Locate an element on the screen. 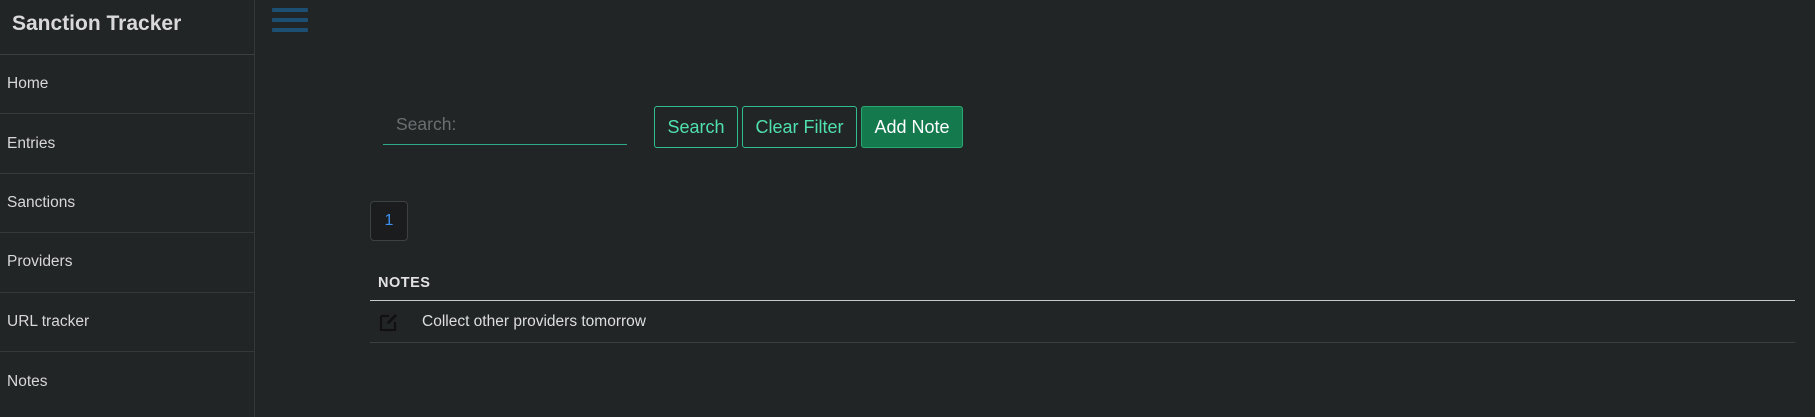 This screenshot has height=417, width=1815. sidebar-item-sanctions: Sanctions is located at coordinates (127, 204).